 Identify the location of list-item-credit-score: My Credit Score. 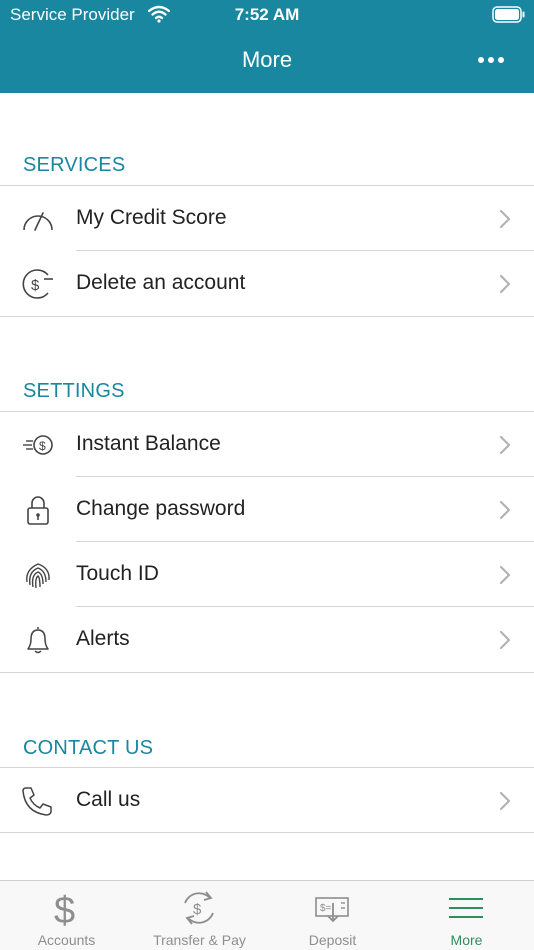
(267, 218).